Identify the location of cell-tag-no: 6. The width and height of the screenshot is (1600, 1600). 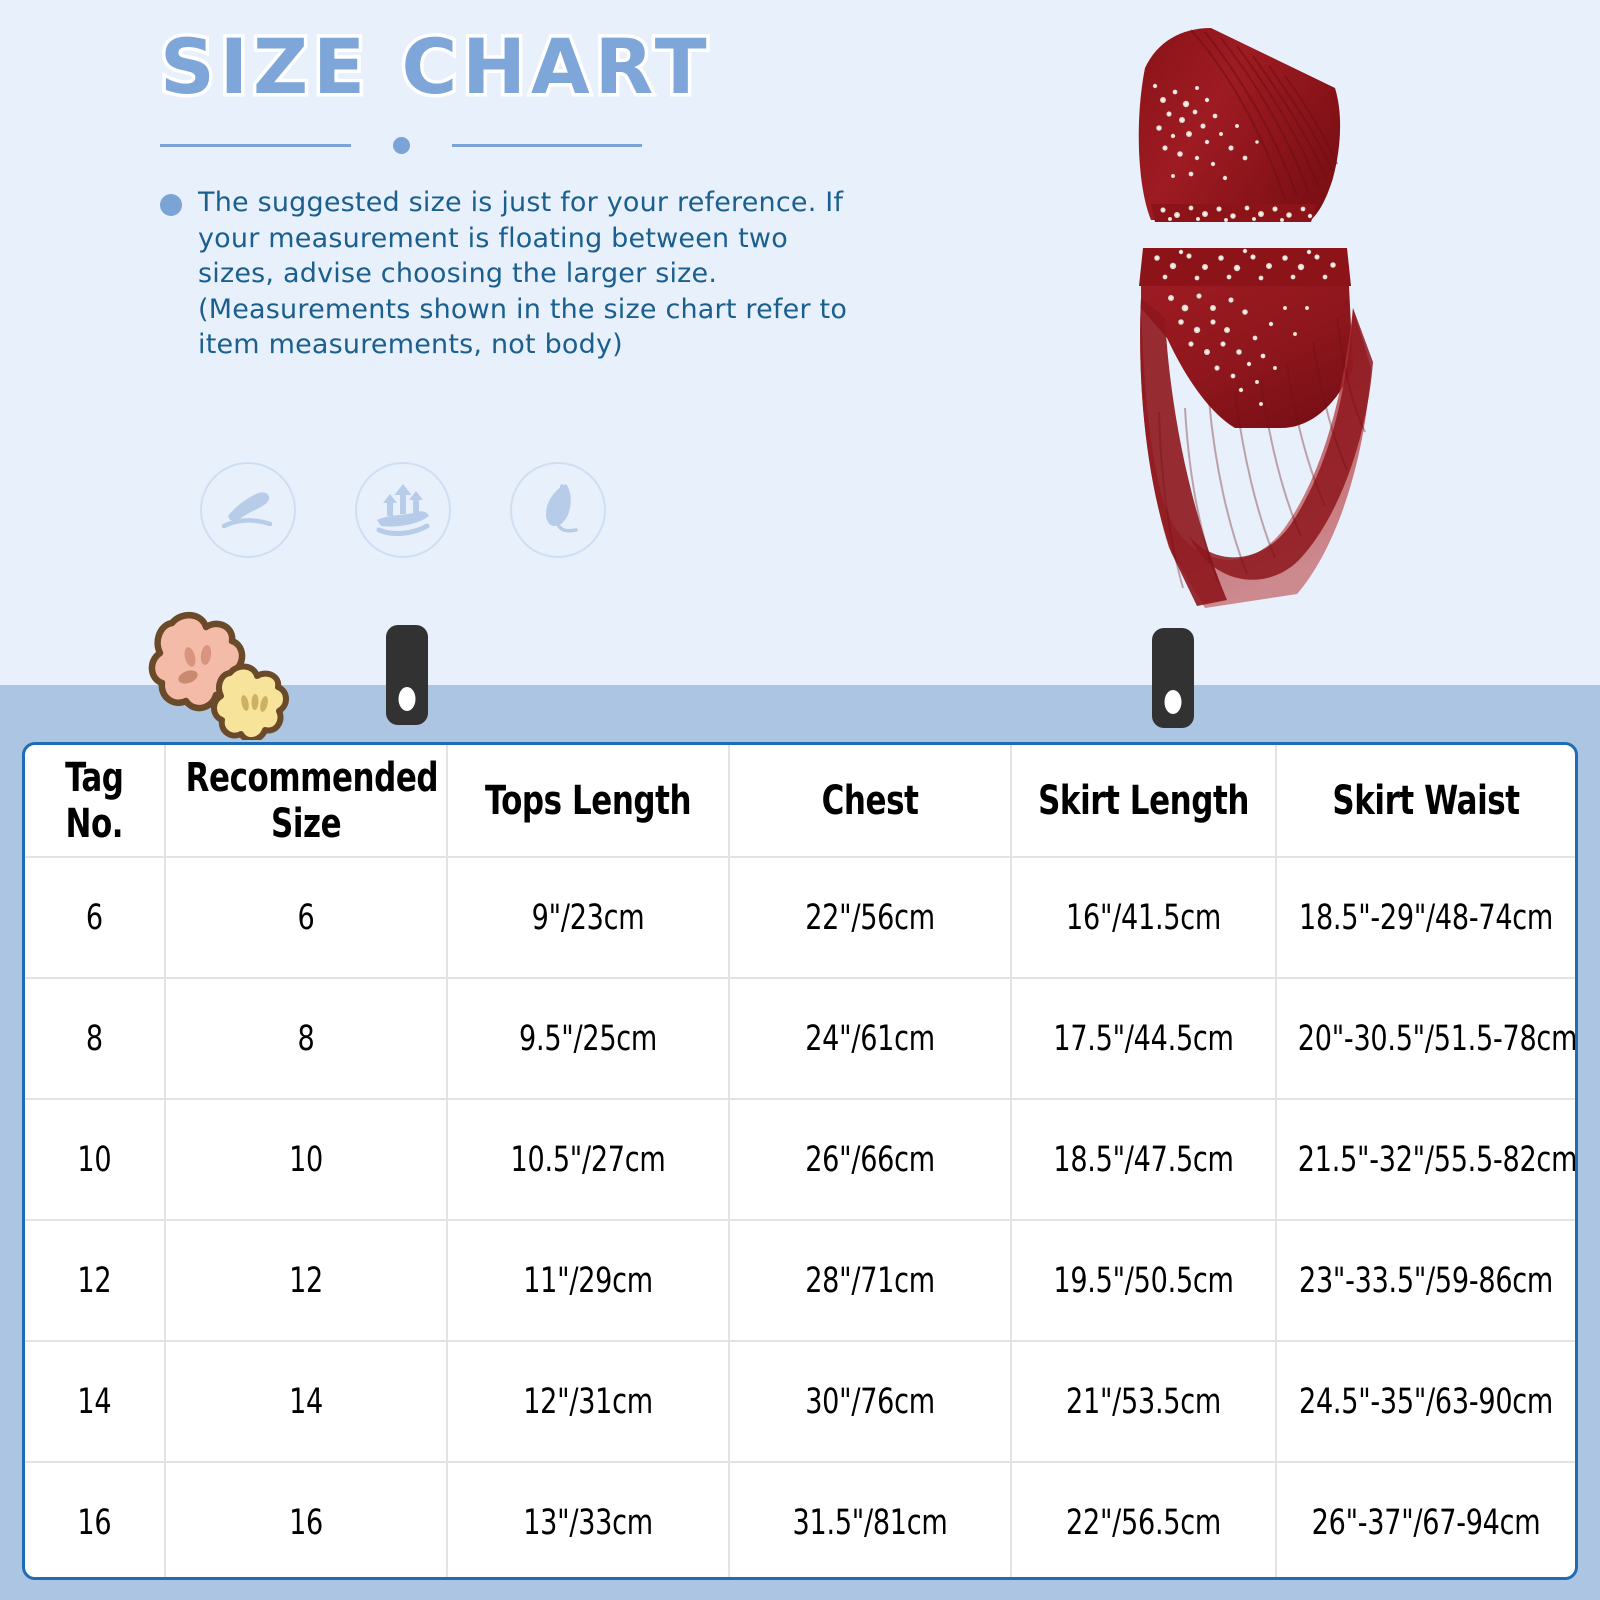
(95, 918).